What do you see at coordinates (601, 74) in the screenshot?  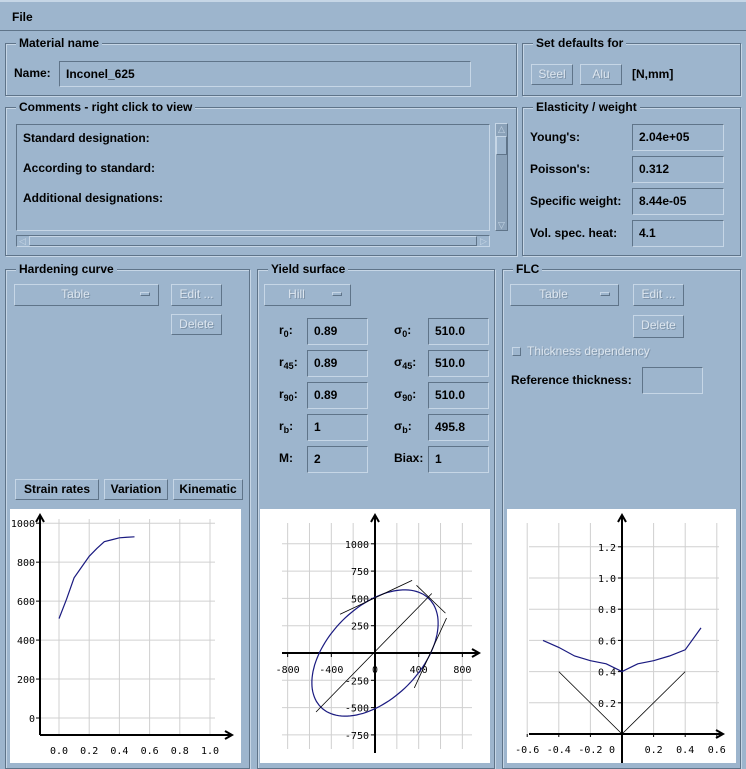 I see `alu-button: Alu` at bounding box center [601, 74].